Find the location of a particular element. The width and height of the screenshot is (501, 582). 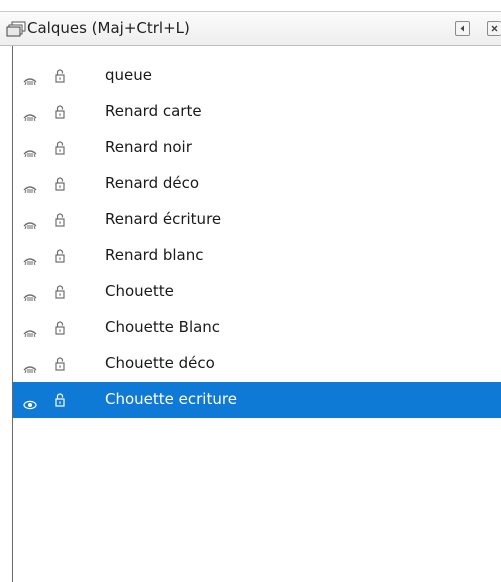

panel-titlebar: Calques (Maj+Ctrl+L) is located at coordinates (250, 28).